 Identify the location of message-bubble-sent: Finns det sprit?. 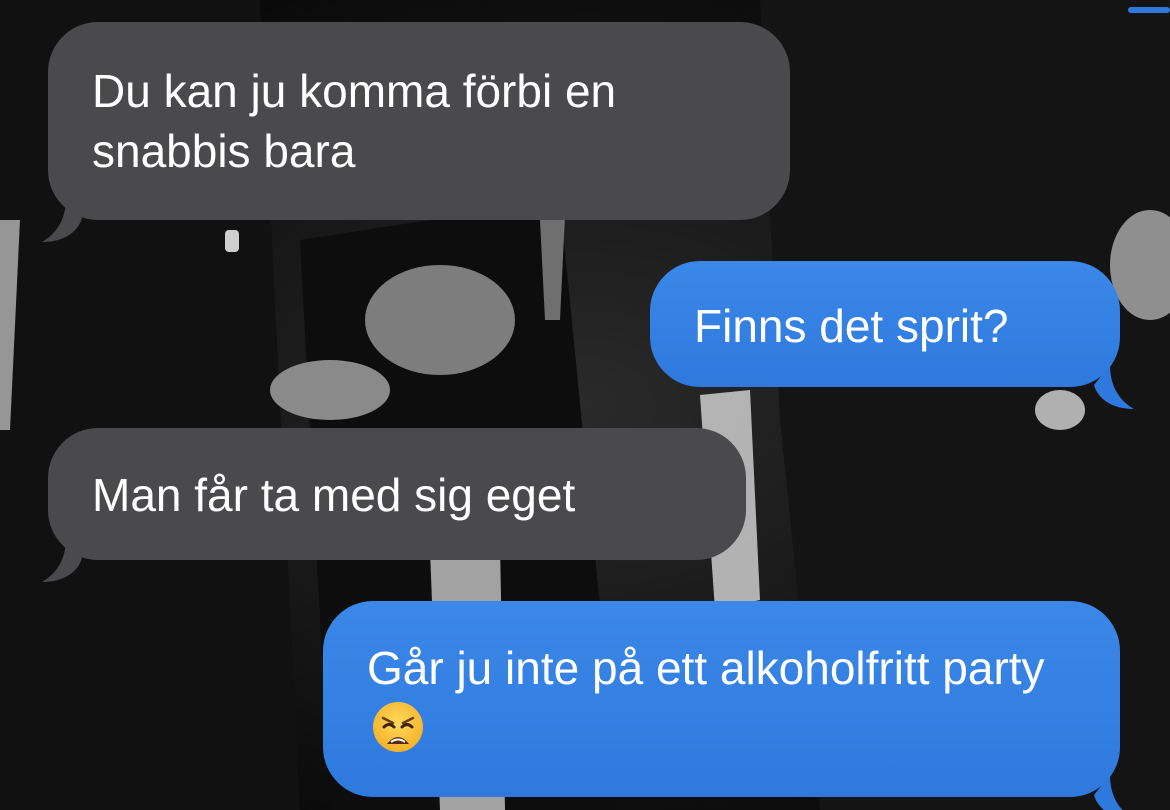
(892, 335).